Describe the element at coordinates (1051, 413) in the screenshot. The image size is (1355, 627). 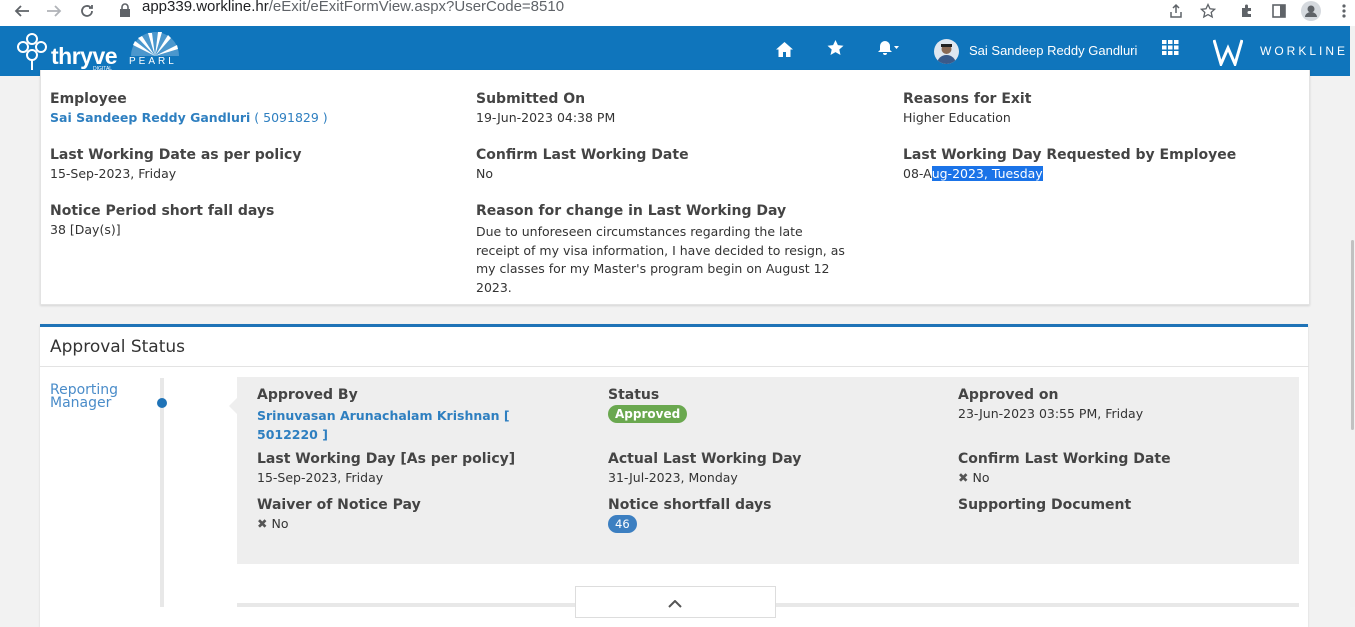
I see `approved-on-value: 23-Jun-2023 03:55 PM, Friday` at that location.